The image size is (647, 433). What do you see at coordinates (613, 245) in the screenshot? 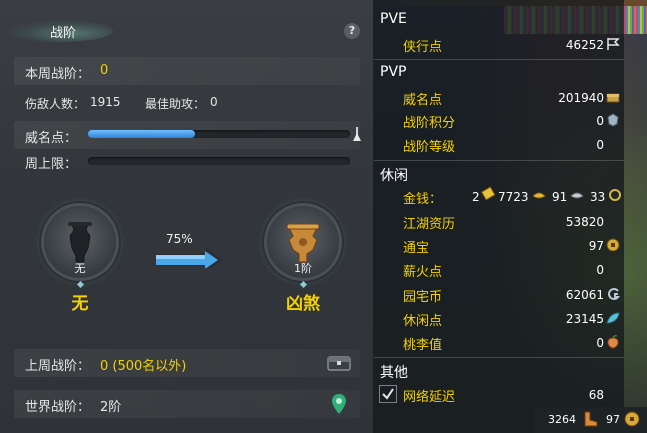
I see `coin-icon` at bounding box center [613, 245].